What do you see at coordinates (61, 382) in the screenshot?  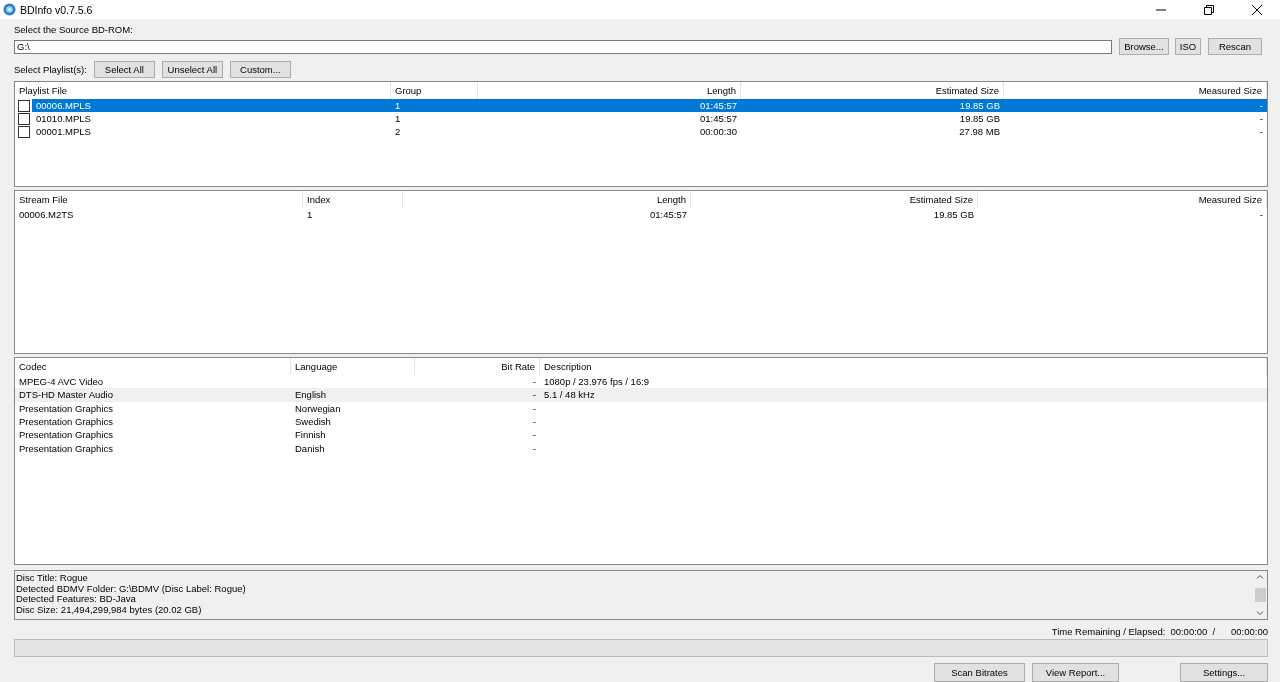 I see `table-cell-text: MPEG-4 AVC Video` at bounding box center [61, 382].